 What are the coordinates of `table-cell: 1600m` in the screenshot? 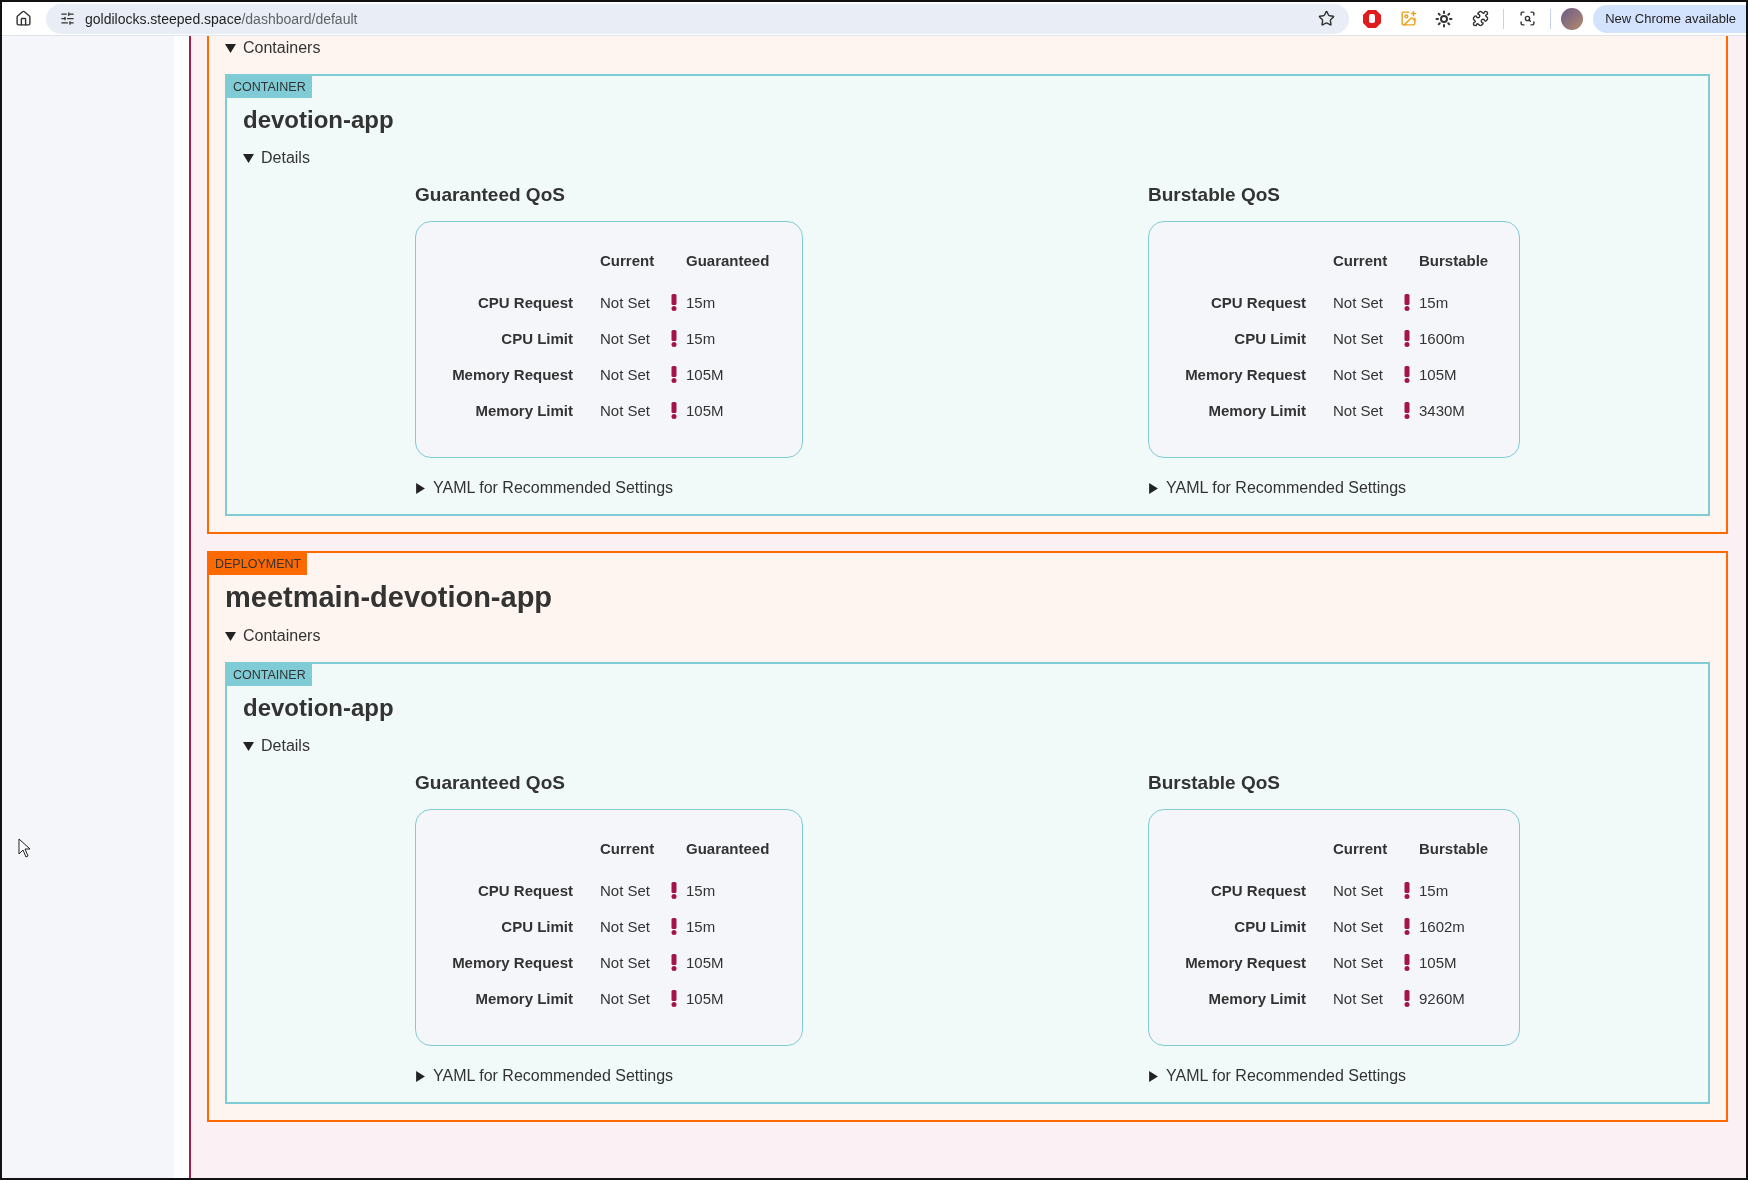 It's located at (1442, 338).